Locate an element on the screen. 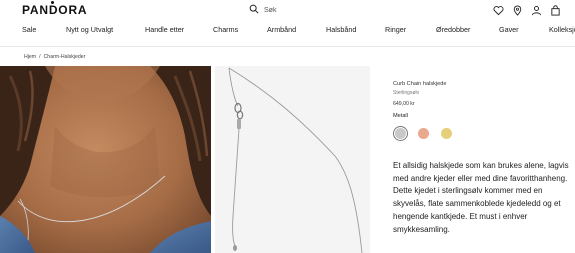  pandora-logo: PANDORA is located at coordinates (54, 10).